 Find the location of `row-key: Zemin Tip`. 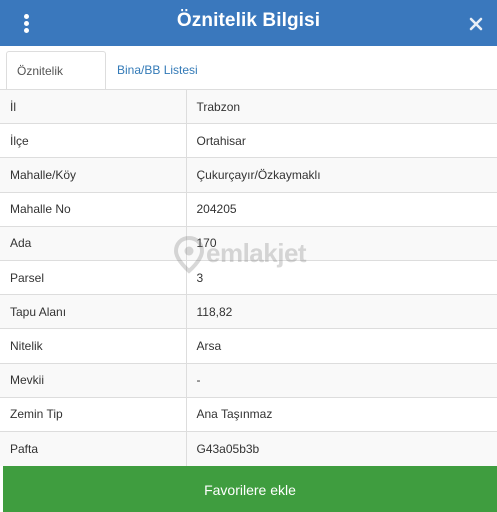

row-key: Zemin Tip is located at coordinates (93, 414).